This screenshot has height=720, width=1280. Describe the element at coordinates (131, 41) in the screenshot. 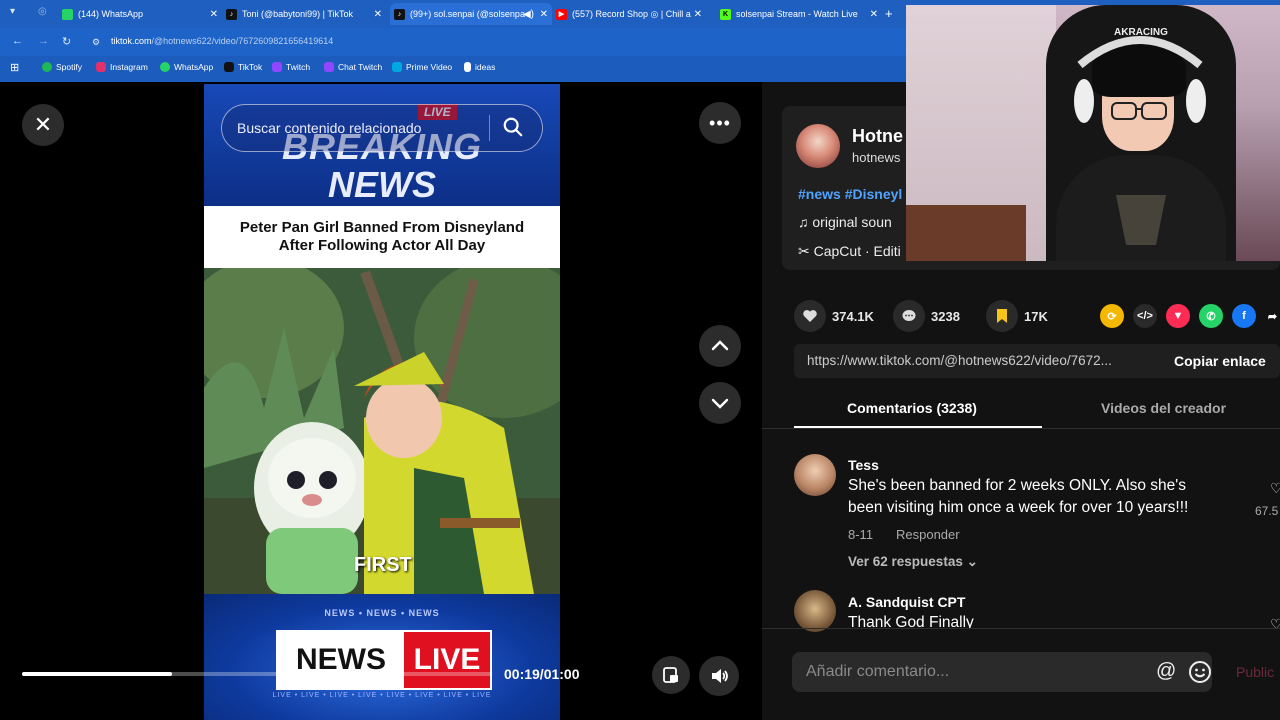

I see `url-host: tiktok.com` at that location.